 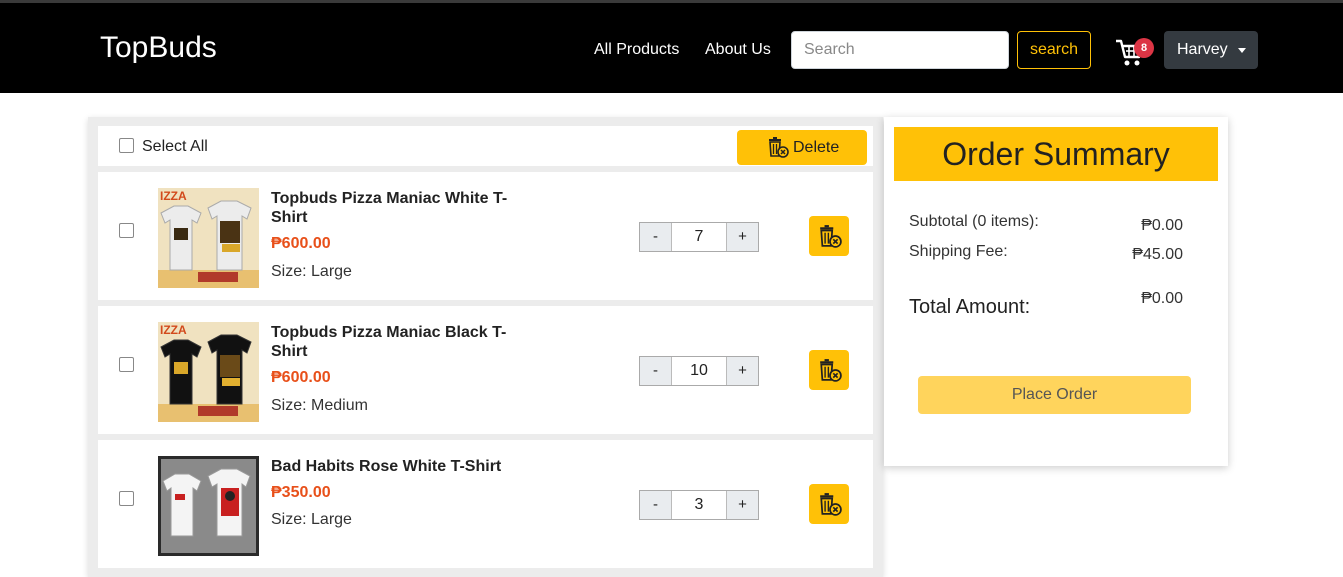 What do you see at coordinates (958, 251) in the screenshot?
I see `shipping-label: Shipping Fee:` at bounding box center [958, 251].